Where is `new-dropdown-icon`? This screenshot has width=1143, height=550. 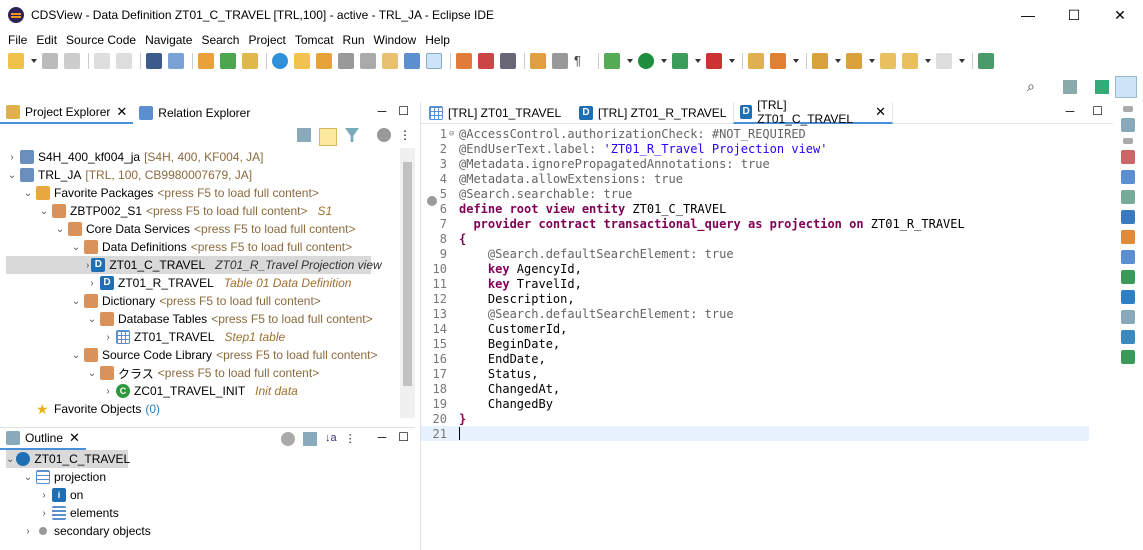 new-dropdown-icon is located at coordinates (34, 61).